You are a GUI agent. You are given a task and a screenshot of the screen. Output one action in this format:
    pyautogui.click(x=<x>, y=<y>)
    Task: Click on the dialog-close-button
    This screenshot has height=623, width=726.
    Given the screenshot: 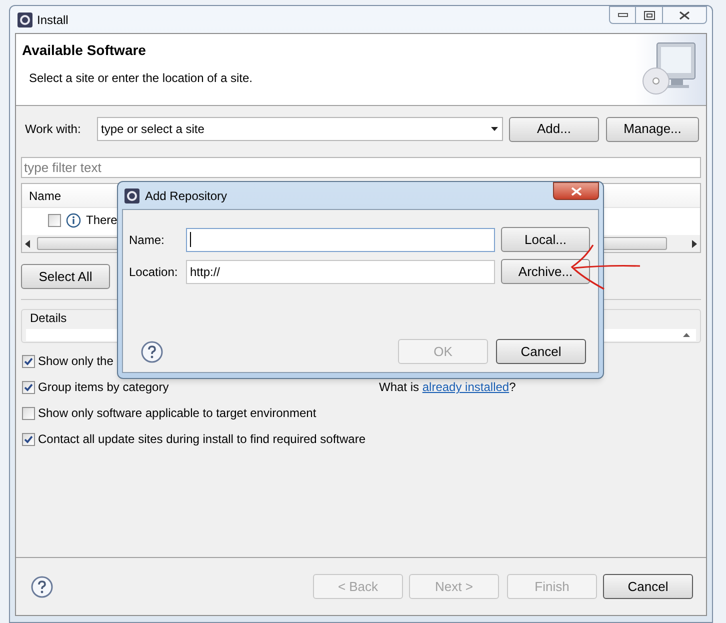 What is the action you would take?
    pyautogui.click(x=576, y=191)
    